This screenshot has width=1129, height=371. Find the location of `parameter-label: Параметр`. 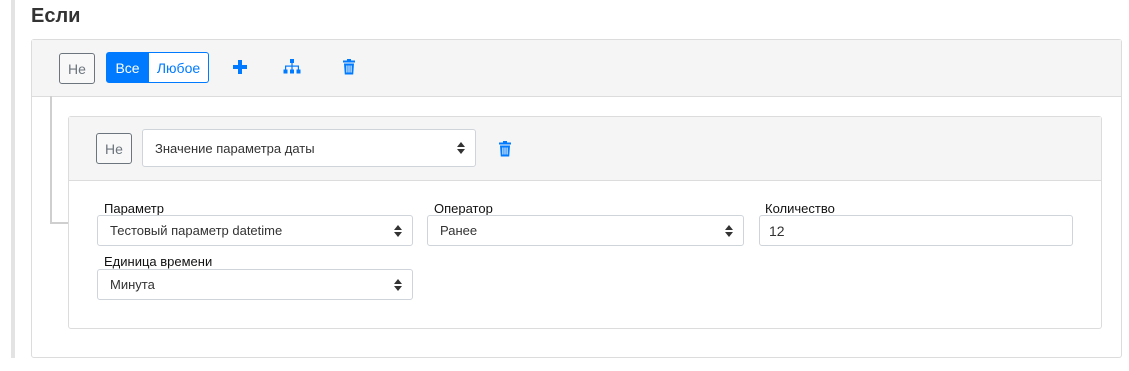

parameter-label: Параметр is located at coordinates (134, 208).